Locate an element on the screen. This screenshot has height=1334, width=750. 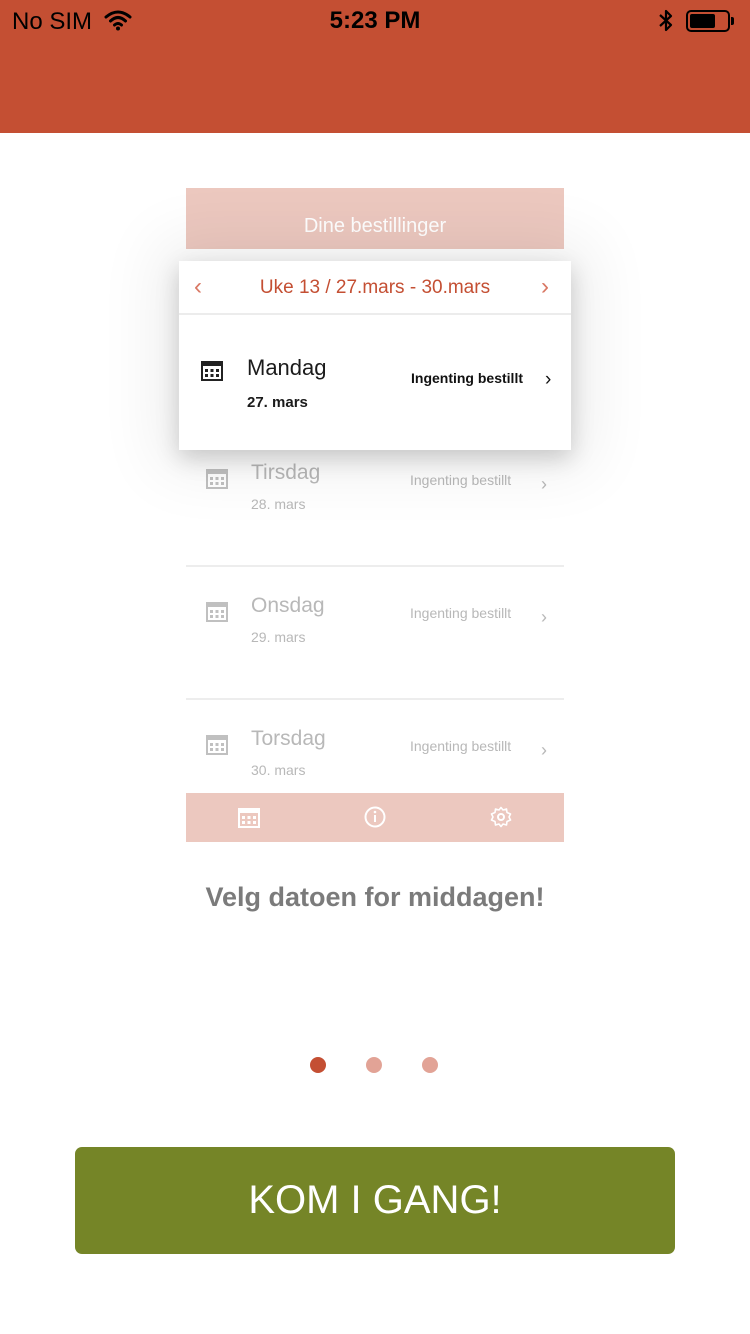
day-date: 29. mars is located at coordinates (278, 637).